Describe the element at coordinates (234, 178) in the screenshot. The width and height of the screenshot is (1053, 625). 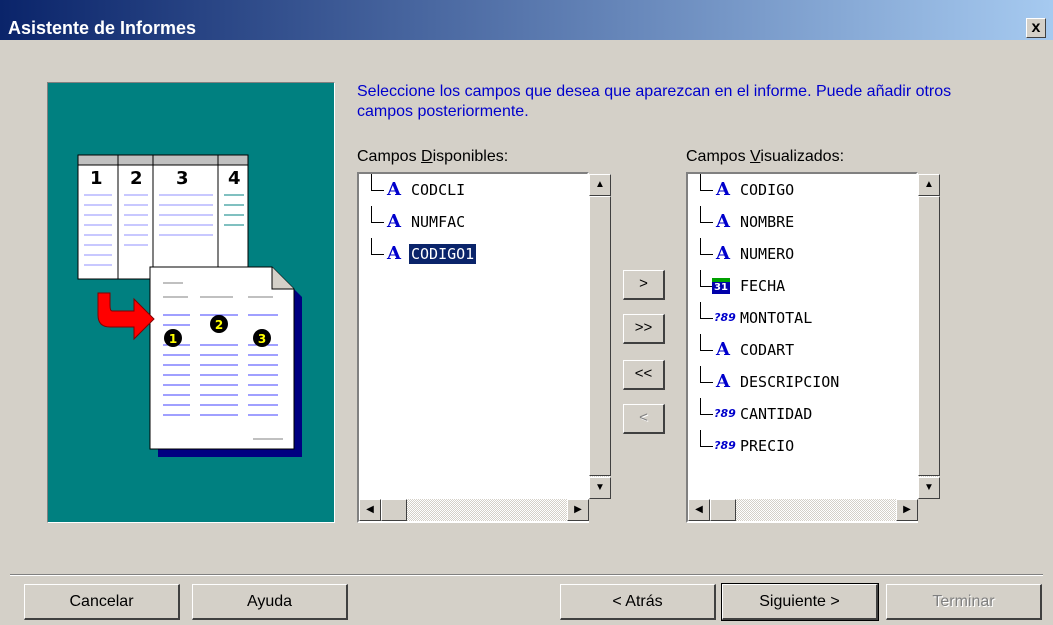
I see `column-number: 4` at that location.